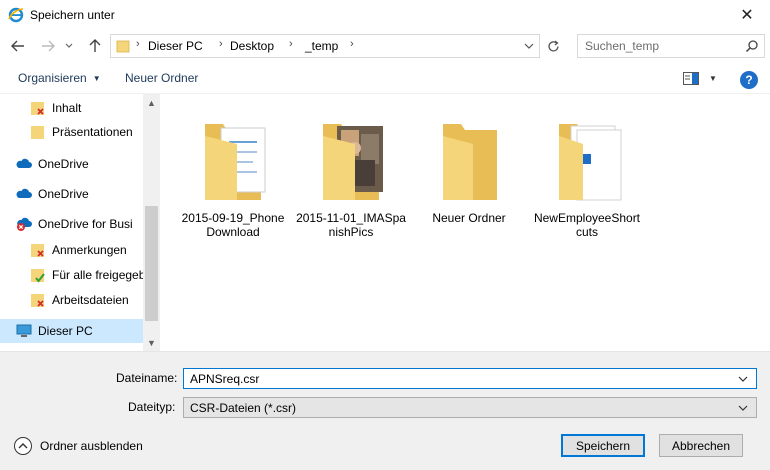 Image resolution: width=770 pixels, height=470 pixels. Describe the element at coordinates (751, 46) in the screenshot. I see `search-icon` at that location.